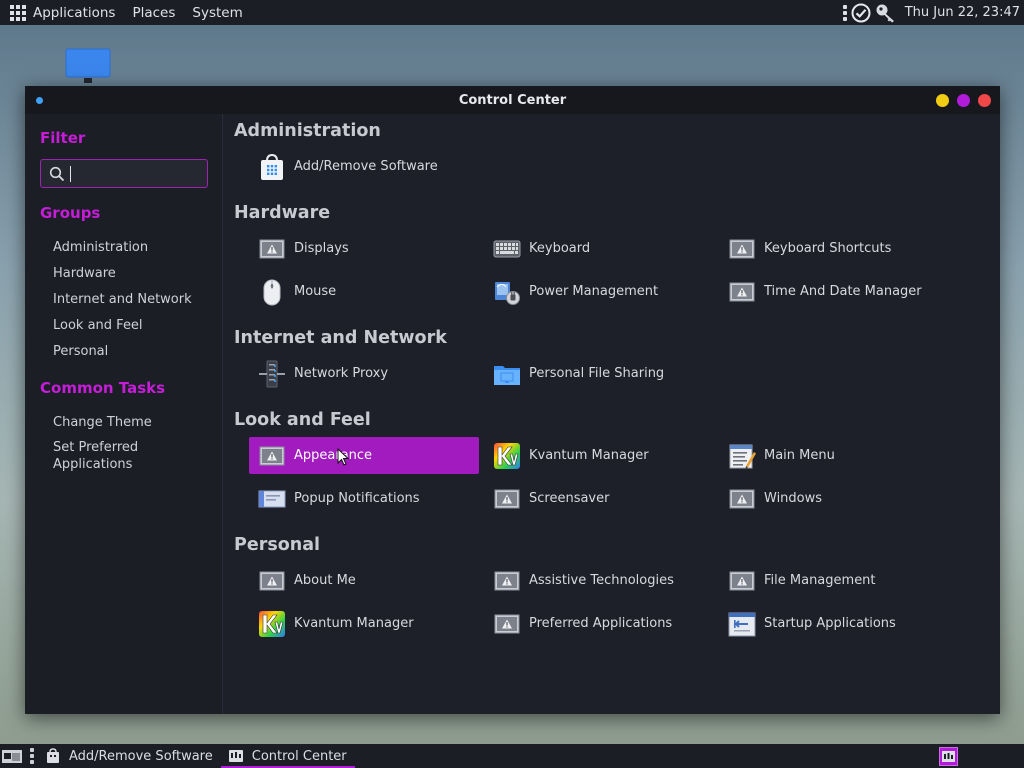 The width and height of the screenshot is (1024, 768). I want to click on applet-assistive-technologies: Assistive Technologies, so click(599, 580).